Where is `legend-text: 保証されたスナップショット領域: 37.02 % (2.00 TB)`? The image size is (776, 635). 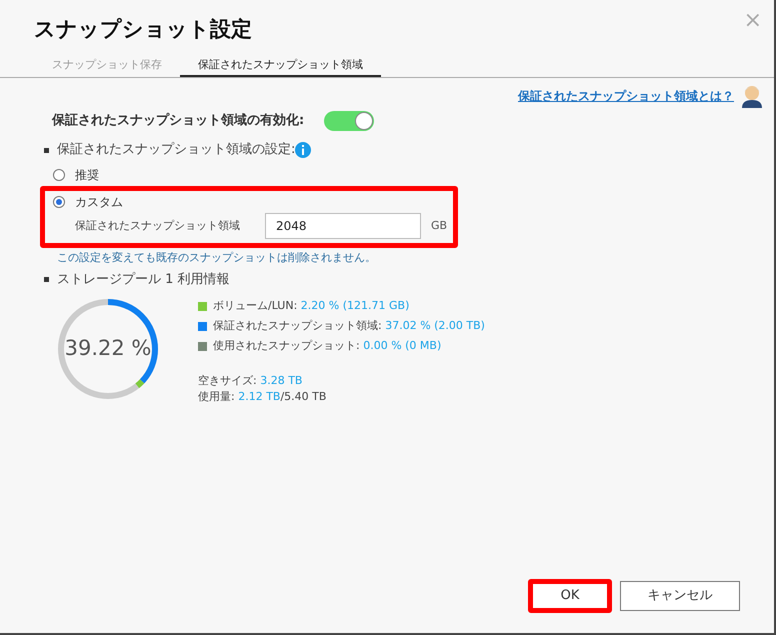 legend-text: 保証されたスナップショット領域: 37.02 % (2.00 TB) is located at coordinates (349, 326).